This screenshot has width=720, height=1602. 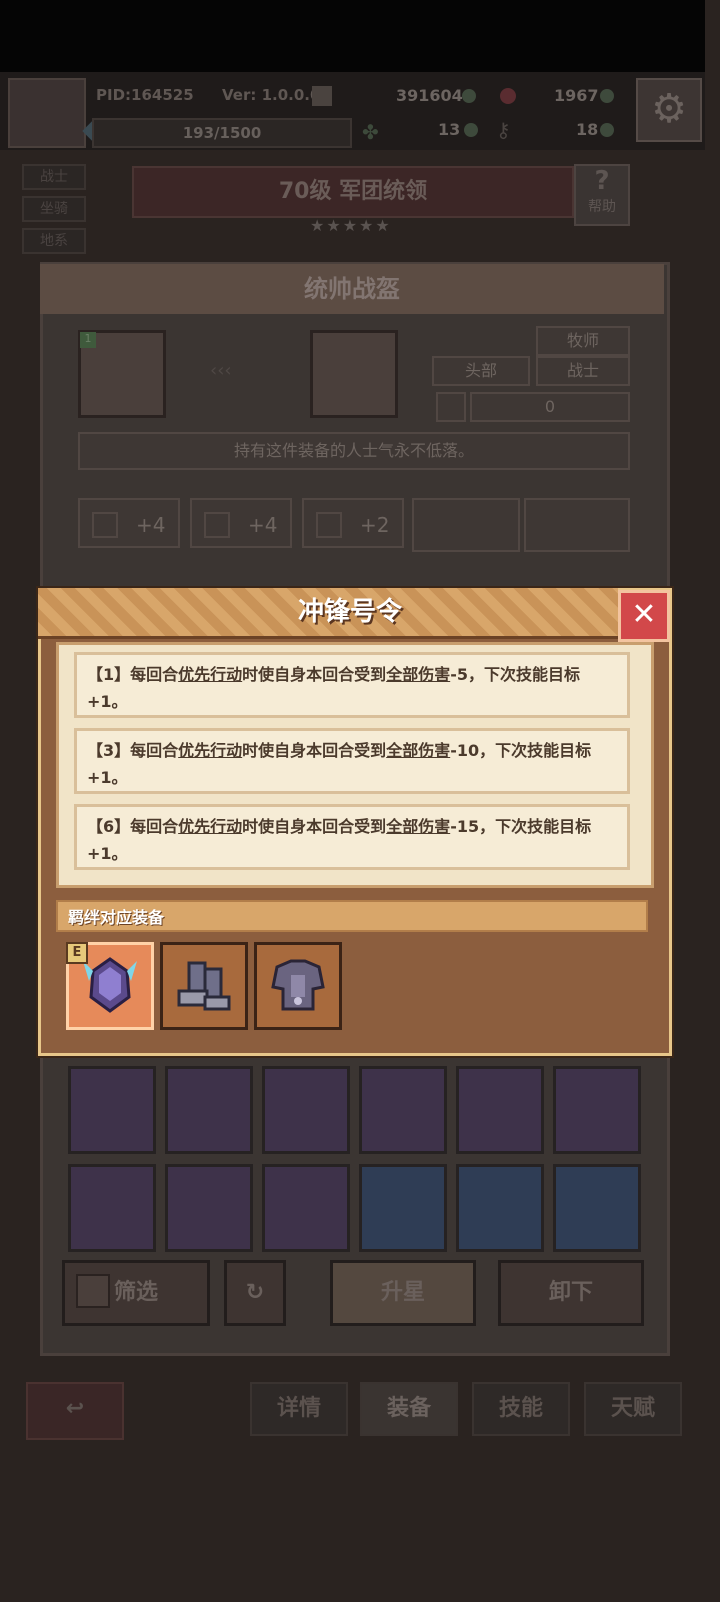 What do you see at coordinates (370, 132) in the screenshot?
I see `clover-icon: ✤` at bounding box center [370, 132].